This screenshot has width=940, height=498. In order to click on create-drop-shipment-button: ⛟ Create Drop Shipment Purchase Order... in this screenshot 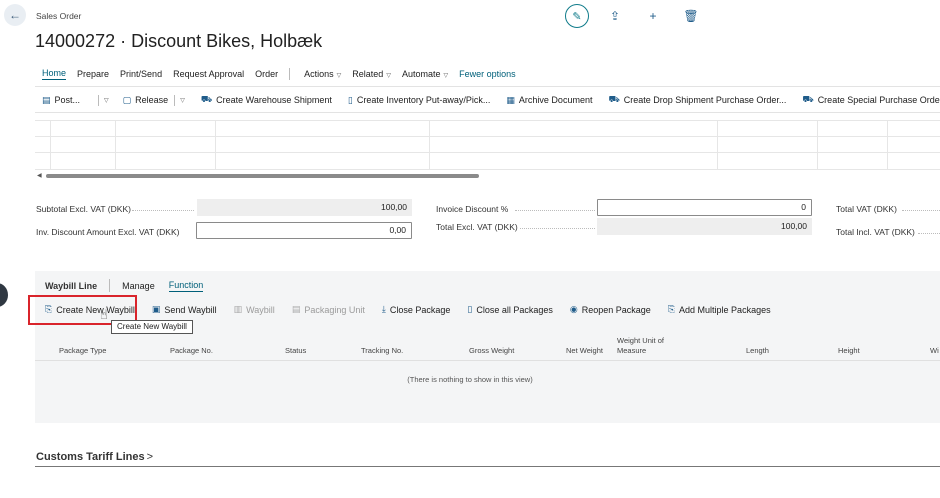, I will do `click(697, 100)`.